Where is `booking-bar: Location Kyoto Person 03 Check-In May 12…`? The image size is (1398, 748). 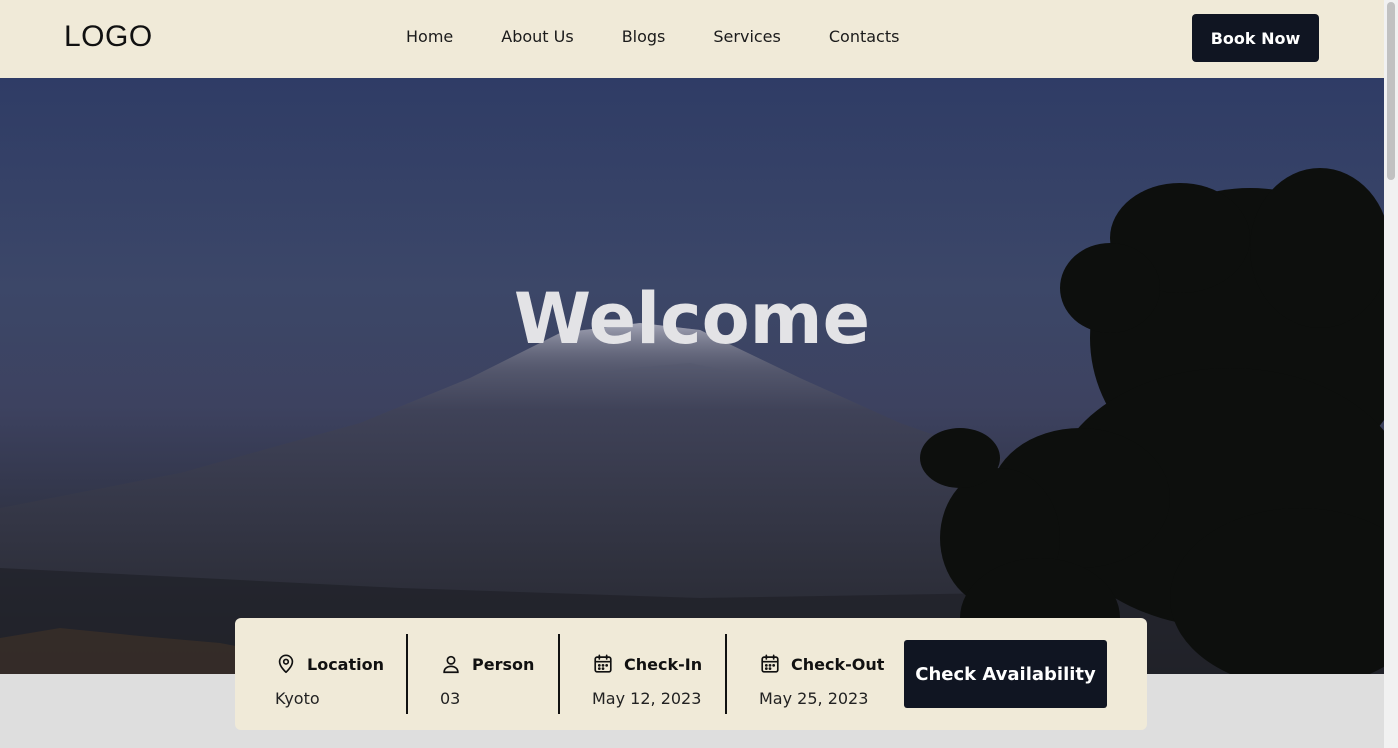 booking-bar: Location Kyoto Person 03 Check-In May 12… is located at coordinates (691, 674).